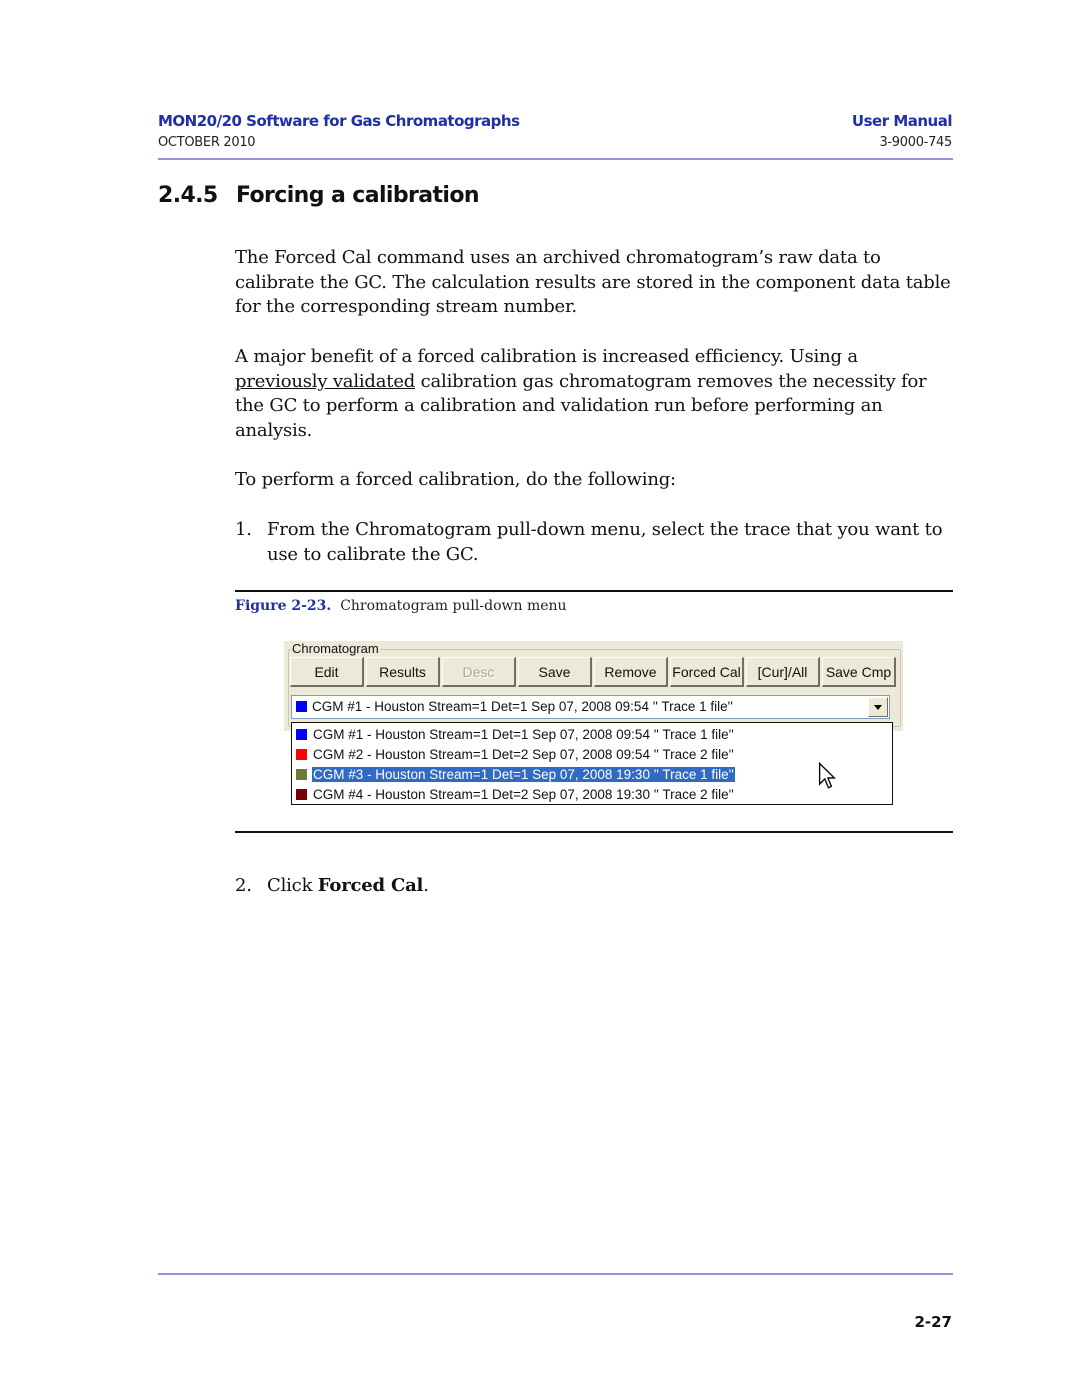 The width and height of the screenshot is (1080, 1397). I want to click on header-divider, so click(555, 159).